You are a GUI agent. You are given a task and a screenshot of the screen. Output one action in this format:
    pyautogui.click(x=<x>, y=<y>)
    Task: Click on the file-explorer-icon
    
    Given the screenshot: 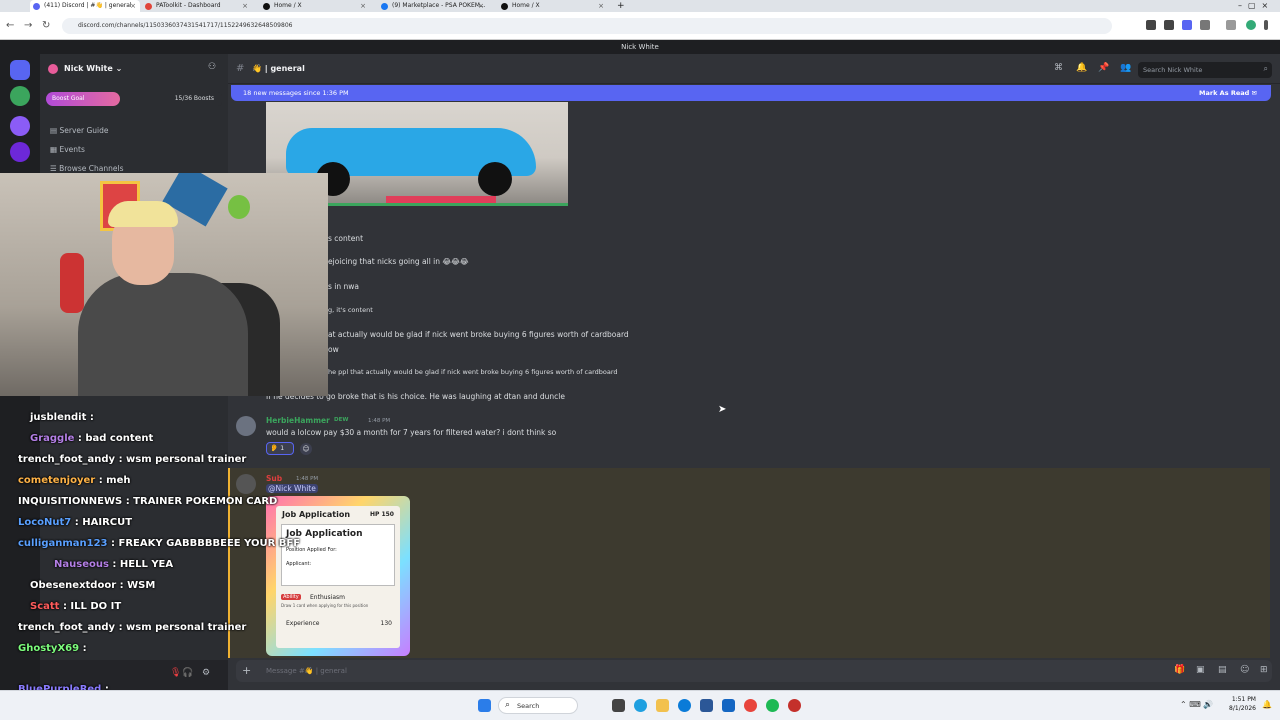 What is the action you would take?
    pyautogui.click(x=662, y=705)
    